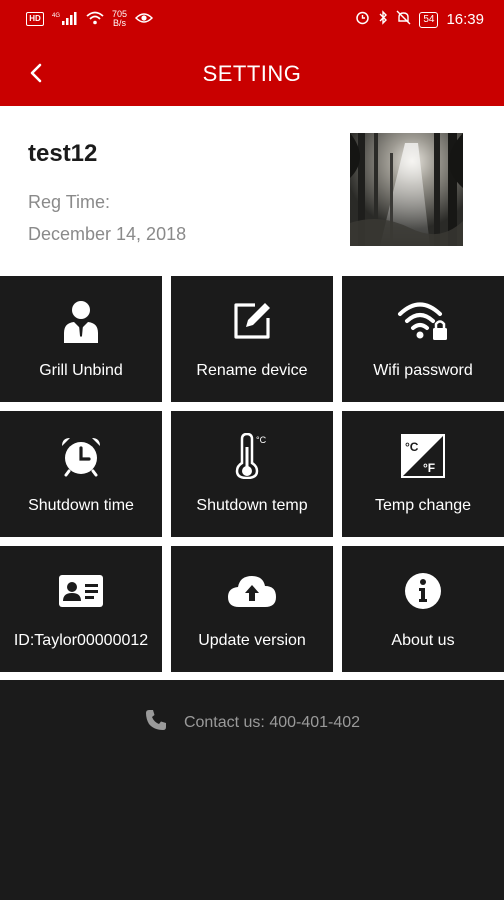 The width and height of the screenshot is (504, 900). Describe the element at coordinates (252, 456) in the screenshot. I see `thermometer-icon: °C` at that location.